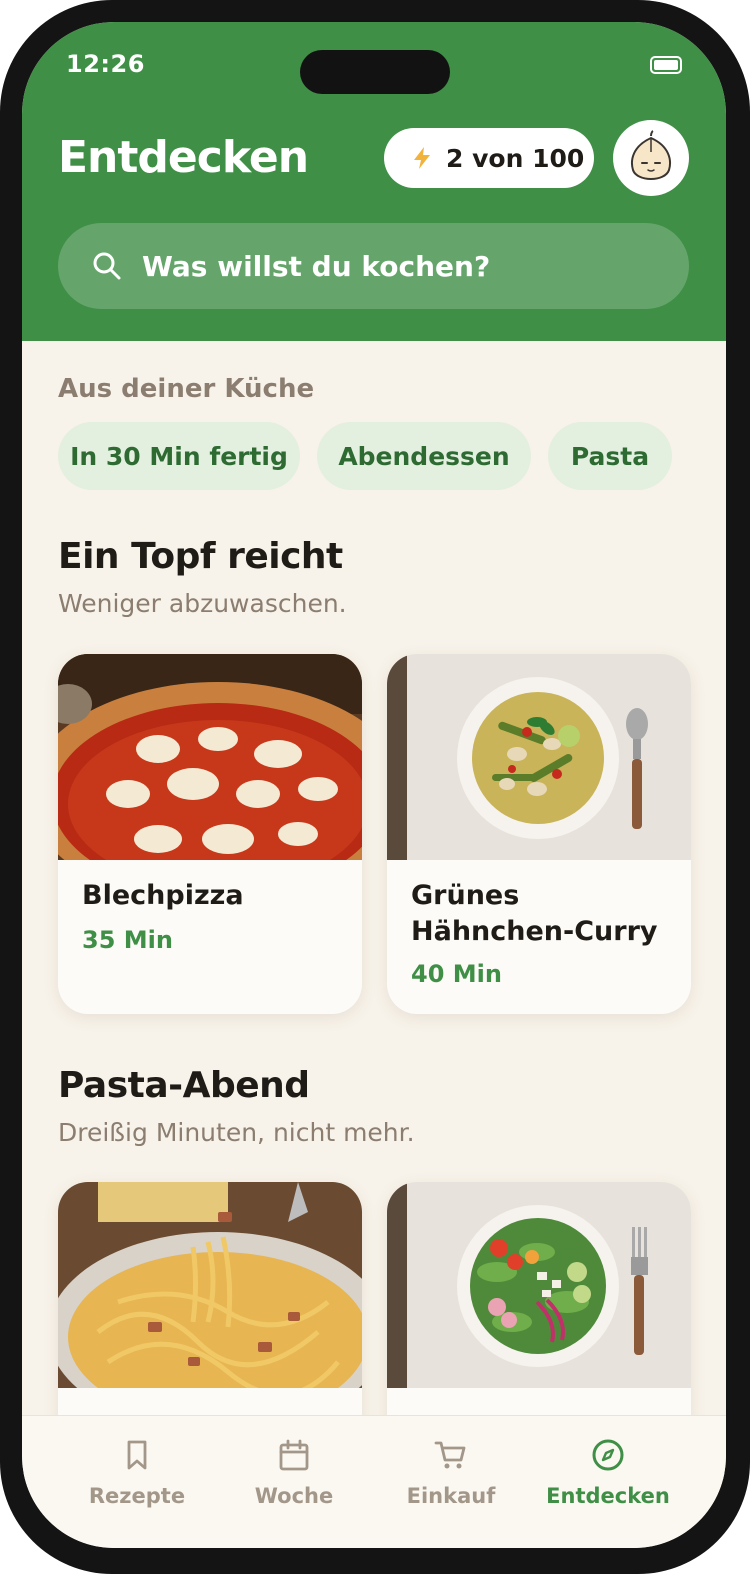 This screenshot has width=750, height=1574. What do you see at coordinates (608, 1496) in the screenshot?
I see `tab-label: Entdecken` at bounding box center [608, 1496].